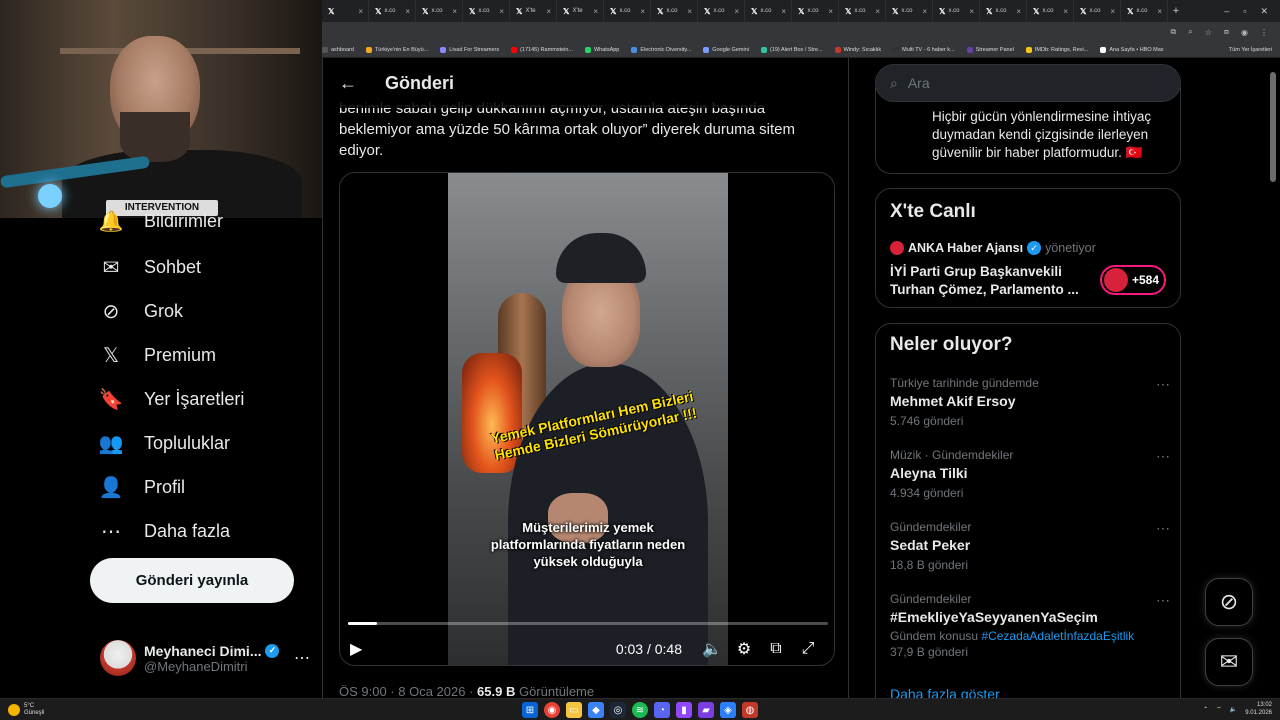  What do you see at coordinates (640, 710) in the screenshot?
I see `spotify-icon: ≋` at bounding box center [640, 710].